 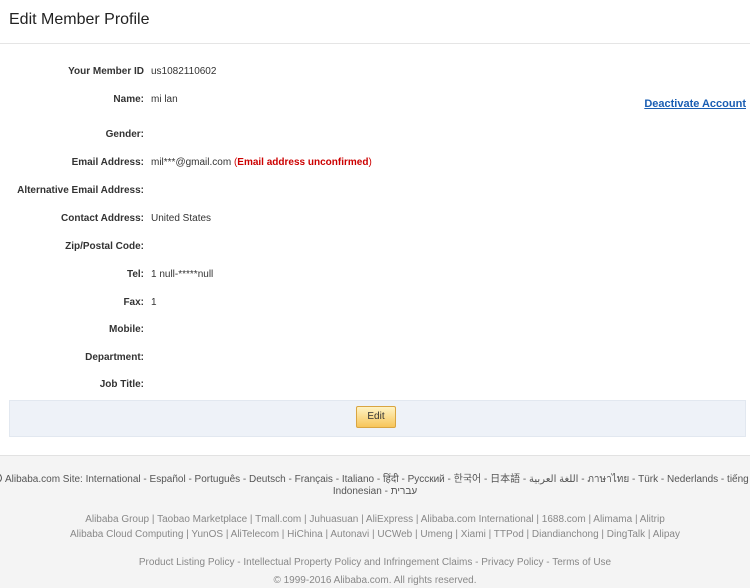 I want to click on contact-address-value: United States, so click(x=181, y=218).